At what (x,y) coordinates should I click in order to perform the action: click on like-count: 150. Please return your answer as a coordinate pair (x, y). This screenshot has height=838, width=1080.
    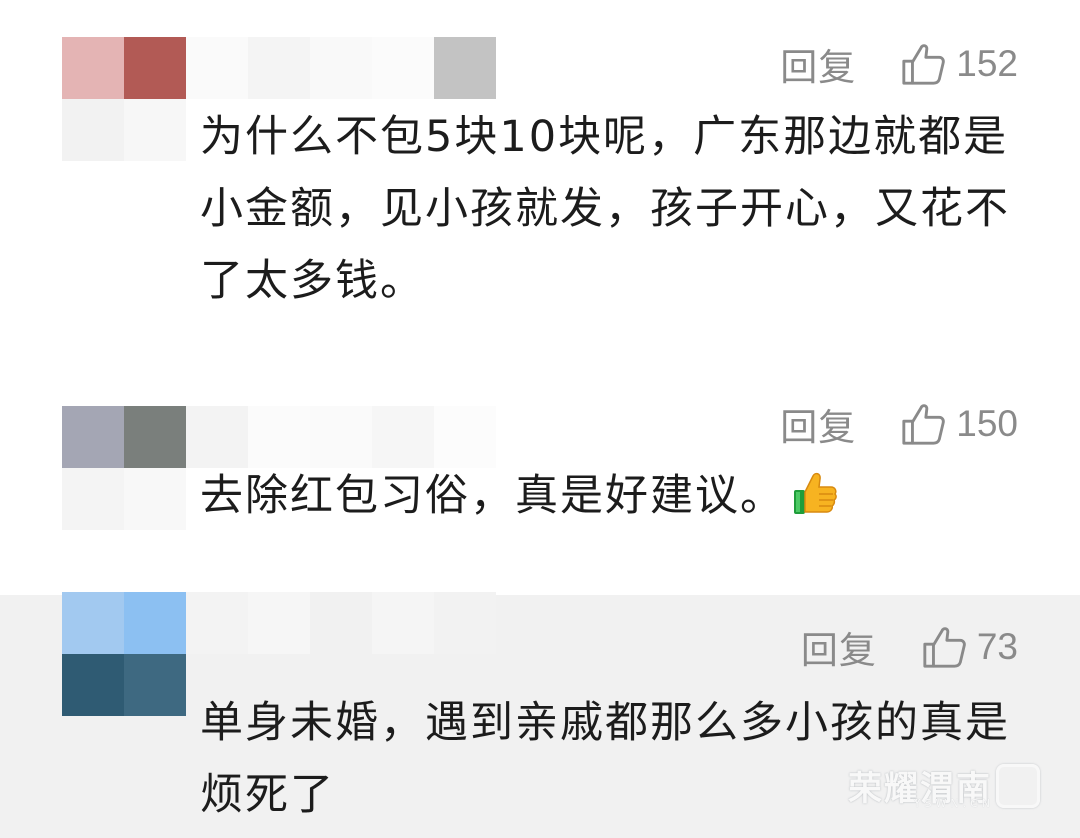
    Looking at the image, I should click on (987, 423).